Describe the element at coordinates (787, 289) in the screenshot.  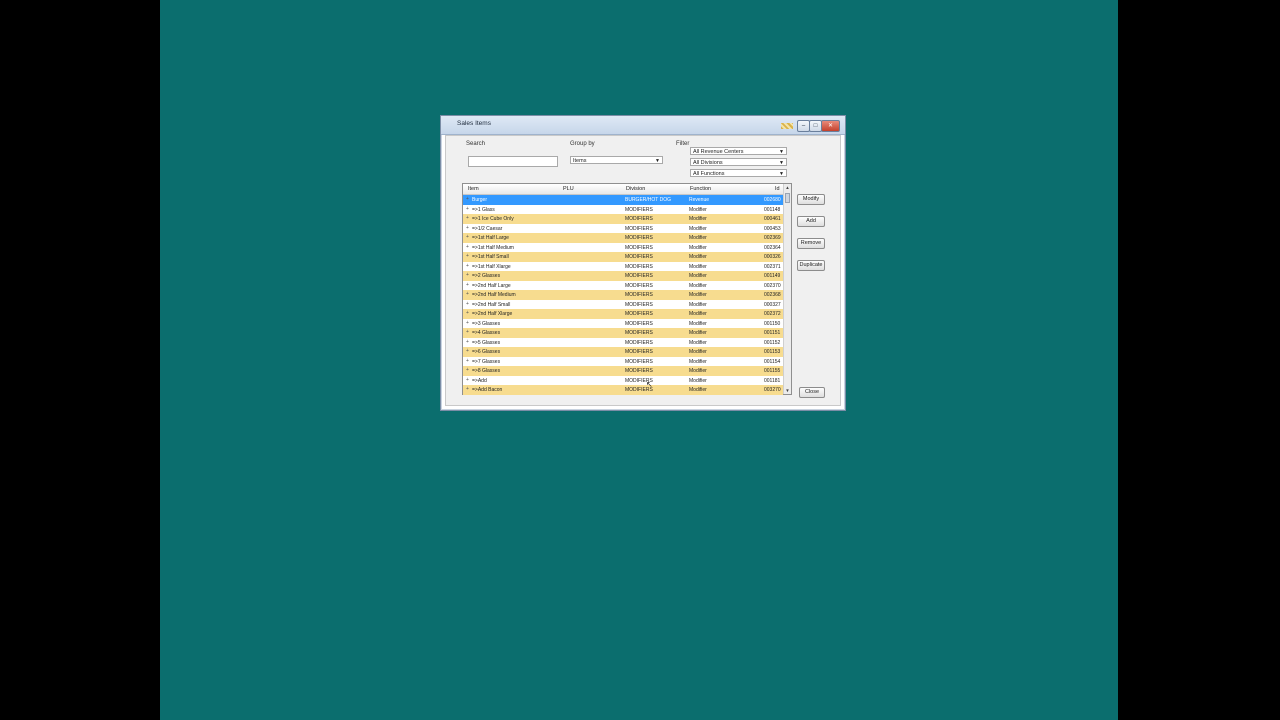
I see `vertical-scrollbar: ▲ ▼` at that location.